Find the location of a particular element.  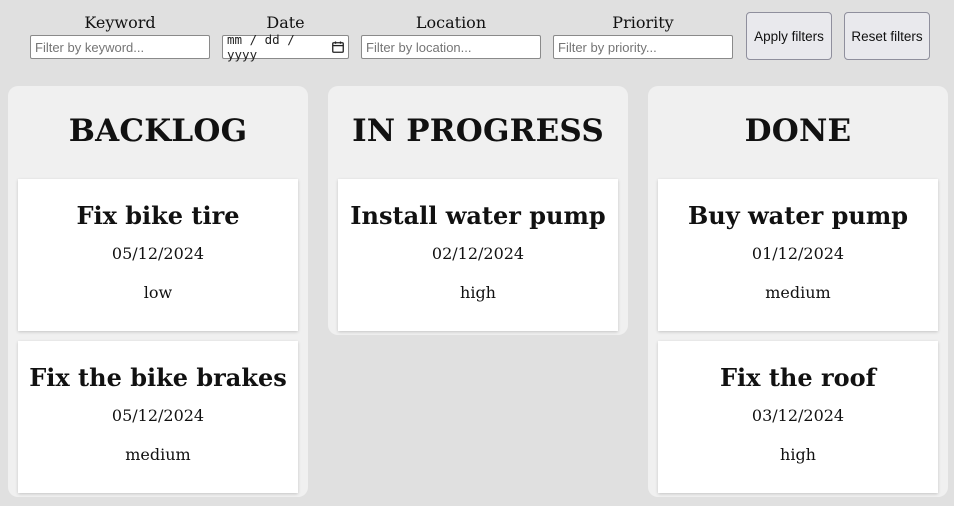

task-card: Install water pump 02/12/2024 high is located at coordinates (478, 255).